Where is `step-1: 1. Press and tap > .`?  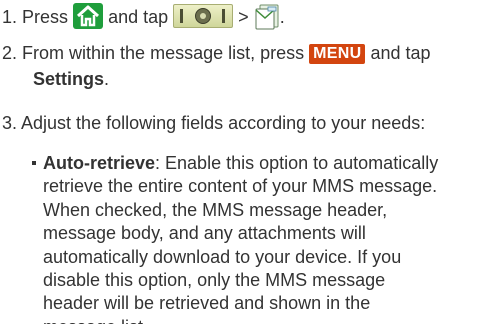 step-1: 1. Press and tap > . is located at coordinates (143, 16).